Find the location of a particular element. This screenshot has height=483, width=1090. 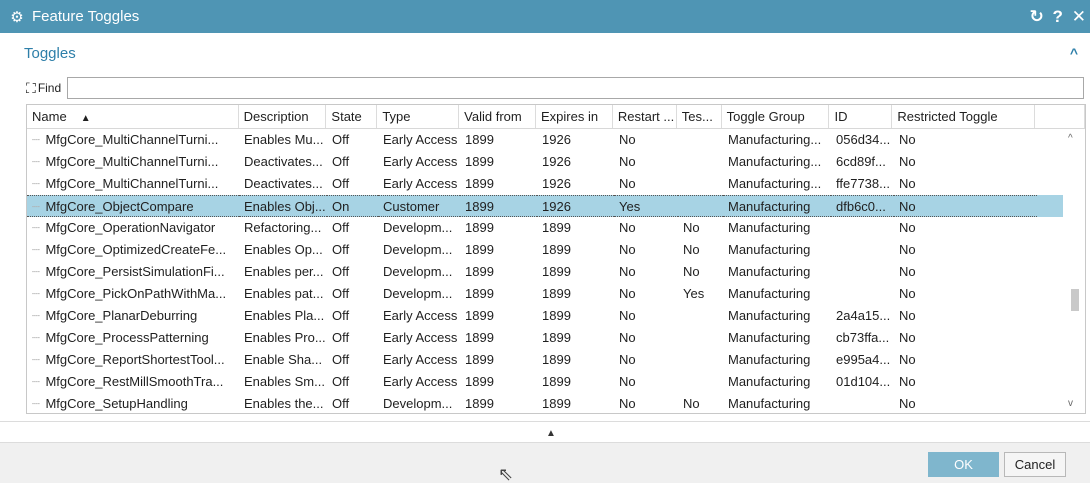

expand-arrow-icon: ▲ is located at coordinates (551, 433).